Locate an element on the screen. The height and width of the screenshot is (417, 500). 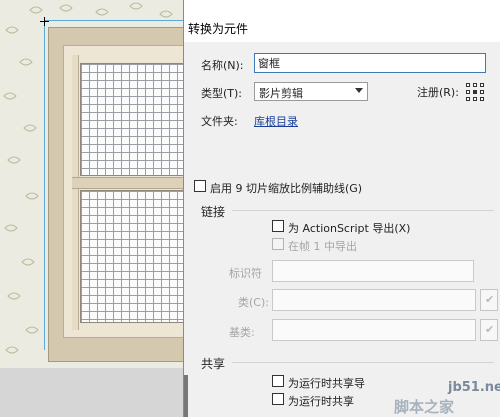
dialog-title: 转换为元件 is located at coordinates (218, 29).